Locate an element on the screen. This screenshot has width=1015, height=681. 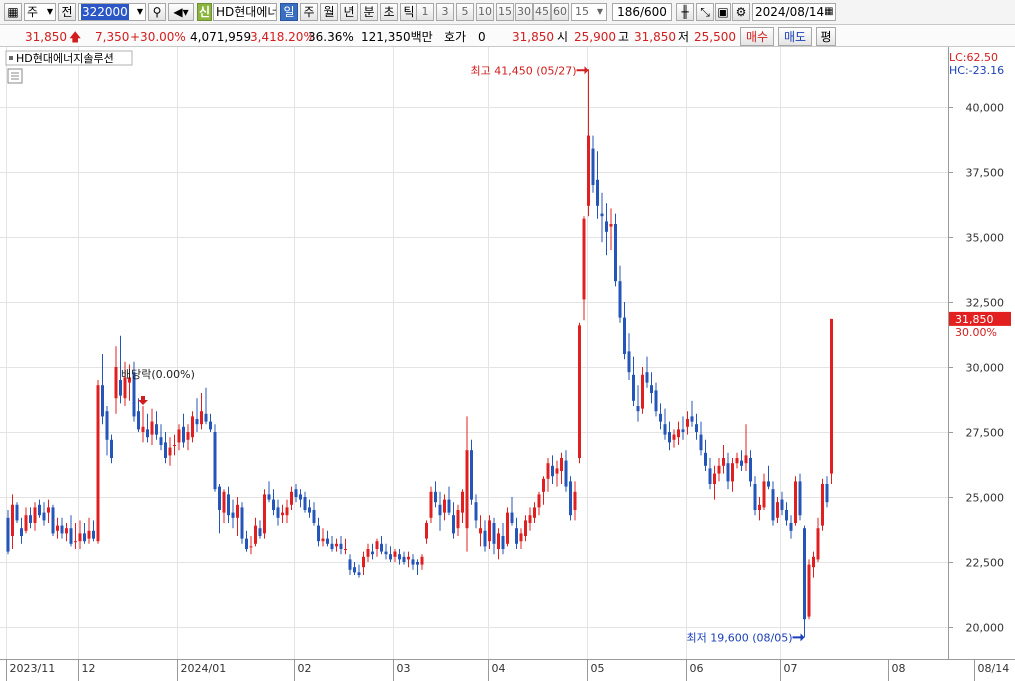
tab-minute: 분 is located at coordinates (369, 12).